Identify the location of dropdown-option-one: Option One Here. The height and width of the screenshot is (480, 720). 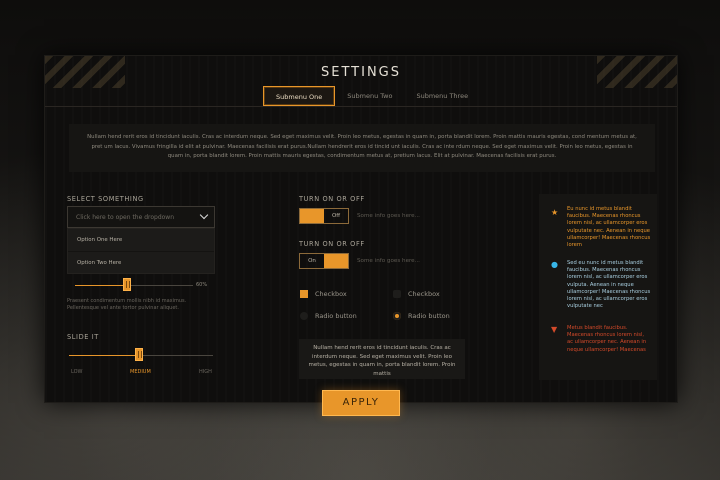
(141, 240).